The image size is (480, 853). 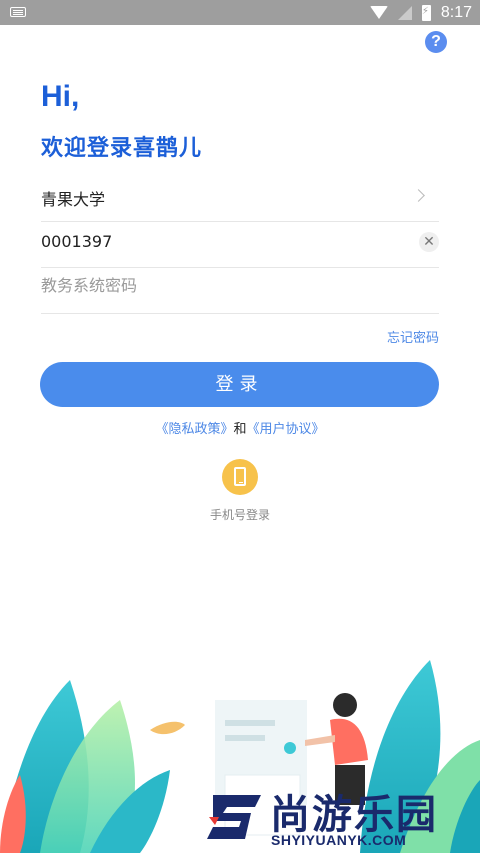 I want to click on agreement-and: 和, so click(x=240, y=429).